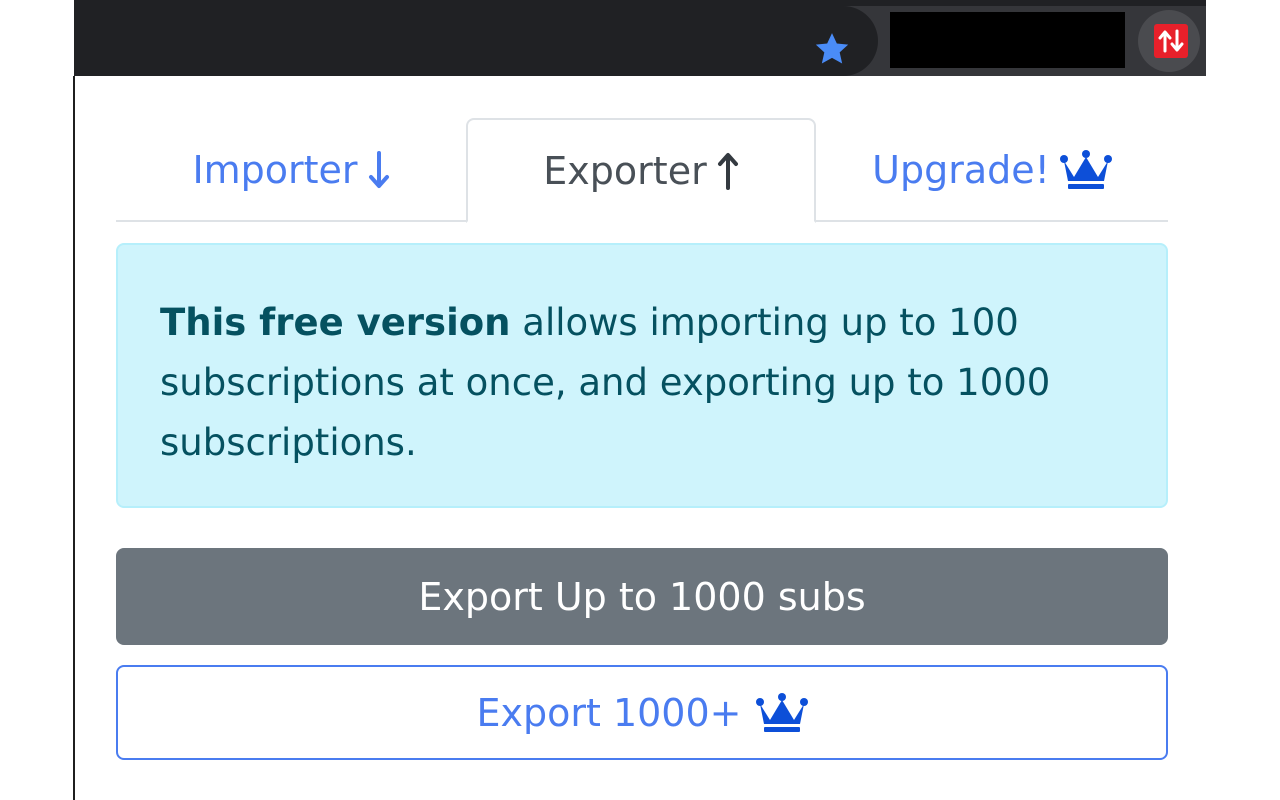  Describe the element at coordinates (275, 170) in the screenshot. I see `tab-importer-label: Importer` at that location.